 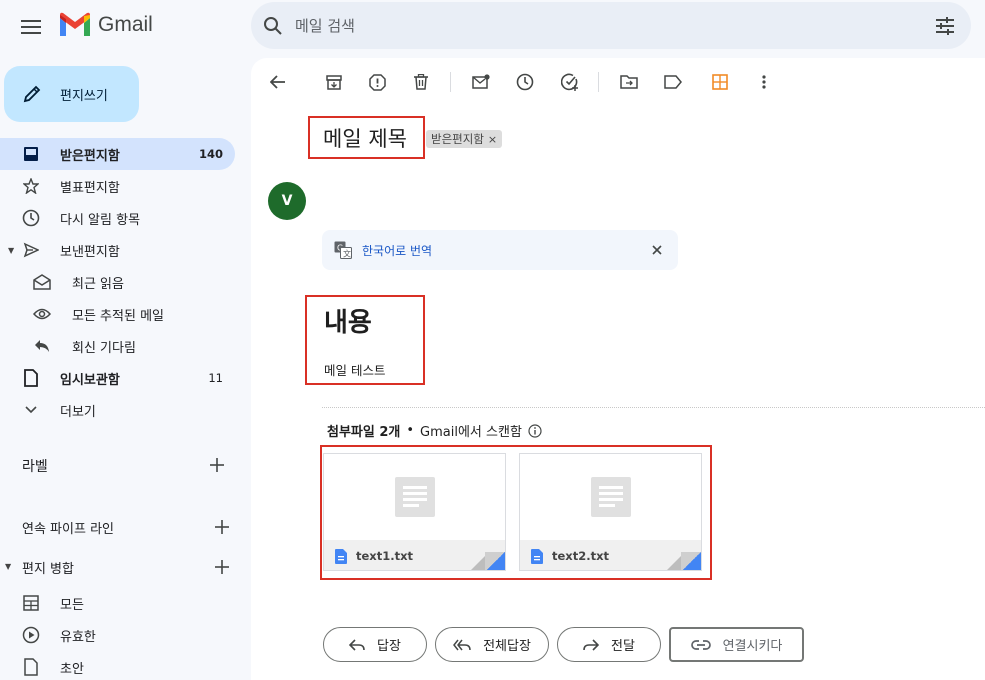 I want to click on sidebar-item-drafts: 임시보관함 11, so click(x=117, y=378).